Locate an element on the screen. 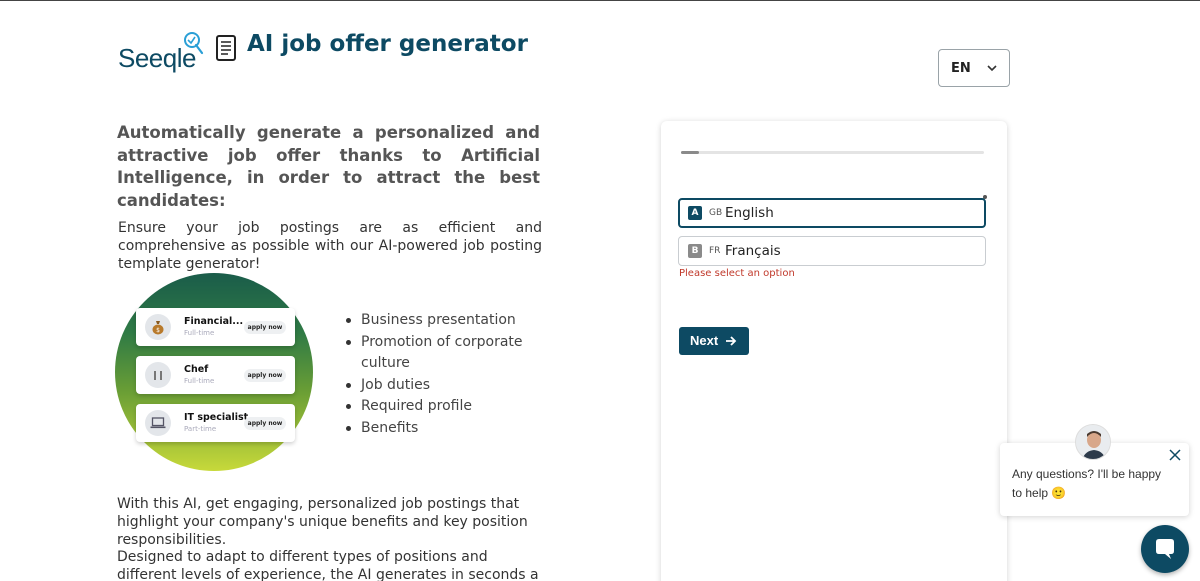 This screenshot has width=1200, height=581. option-label: English is located at coordinates (749, 213).